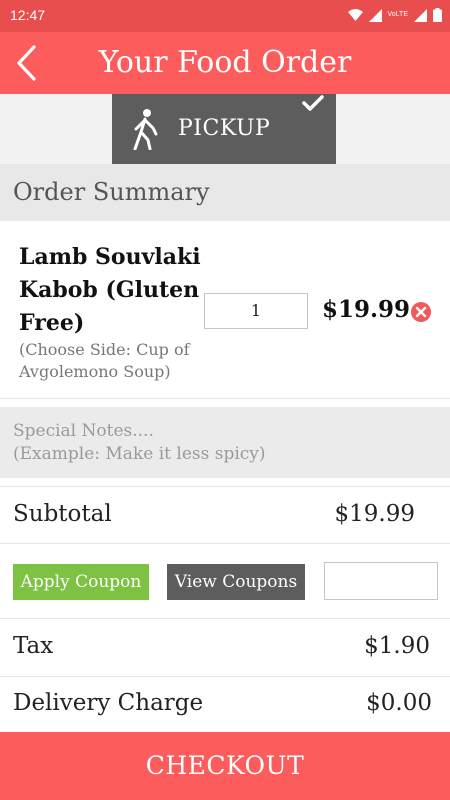 The image size is (450, 800). What do you see at coordinates (225, 766) in the screenshot?
I see `checkout-button: CHECKOUT` at bounding box center [225, 766].